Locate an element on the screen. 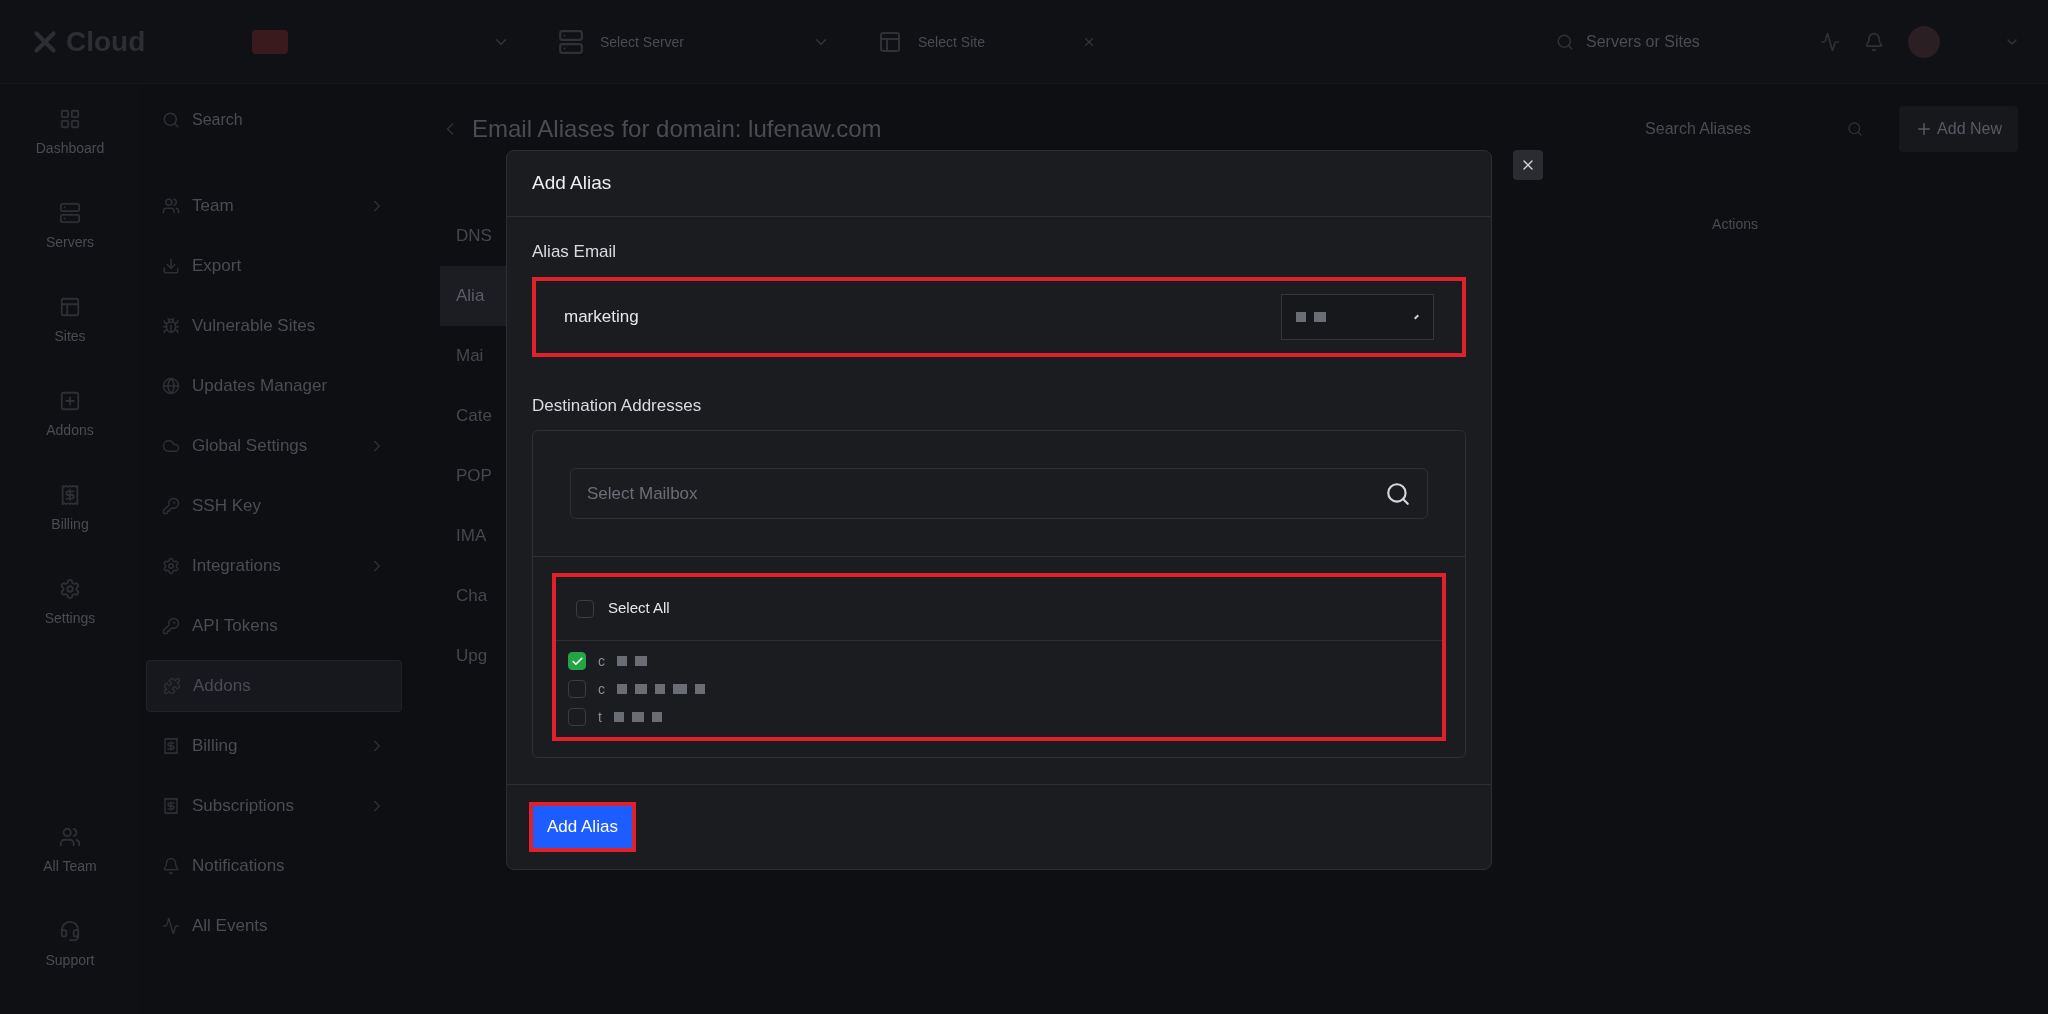  check-icon is located at coordinates (577, 661).